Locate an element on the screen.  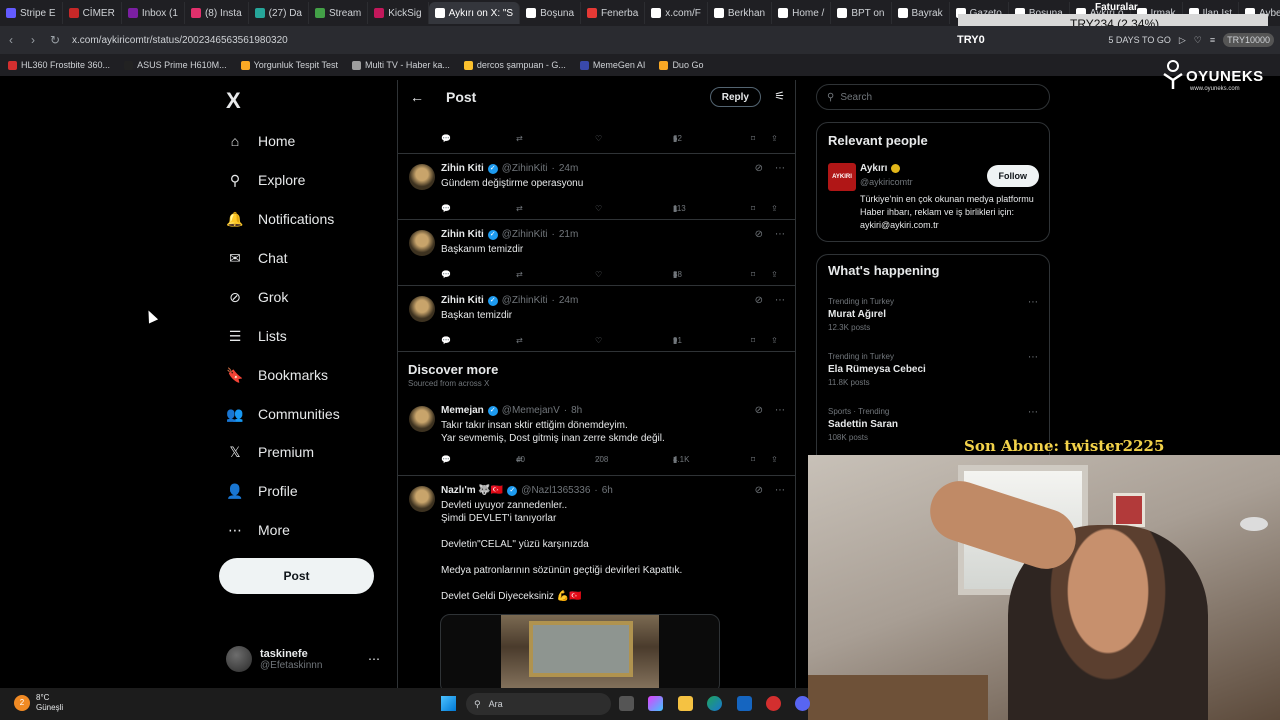
tweet-author: Nazlı'm 🐺🇹🇷 is located at coordinates (472, 490).